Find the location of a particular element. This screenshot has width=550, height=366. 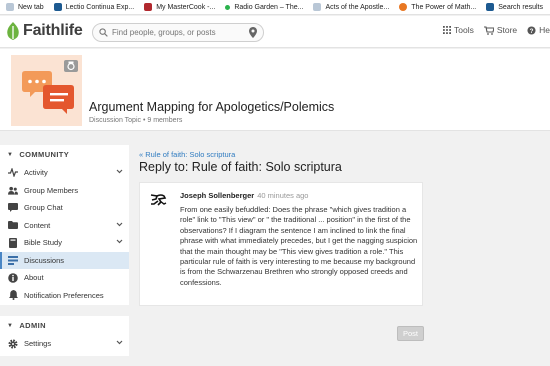

header-nav: Tools Store ? Help is located at coordinates (496, 30).